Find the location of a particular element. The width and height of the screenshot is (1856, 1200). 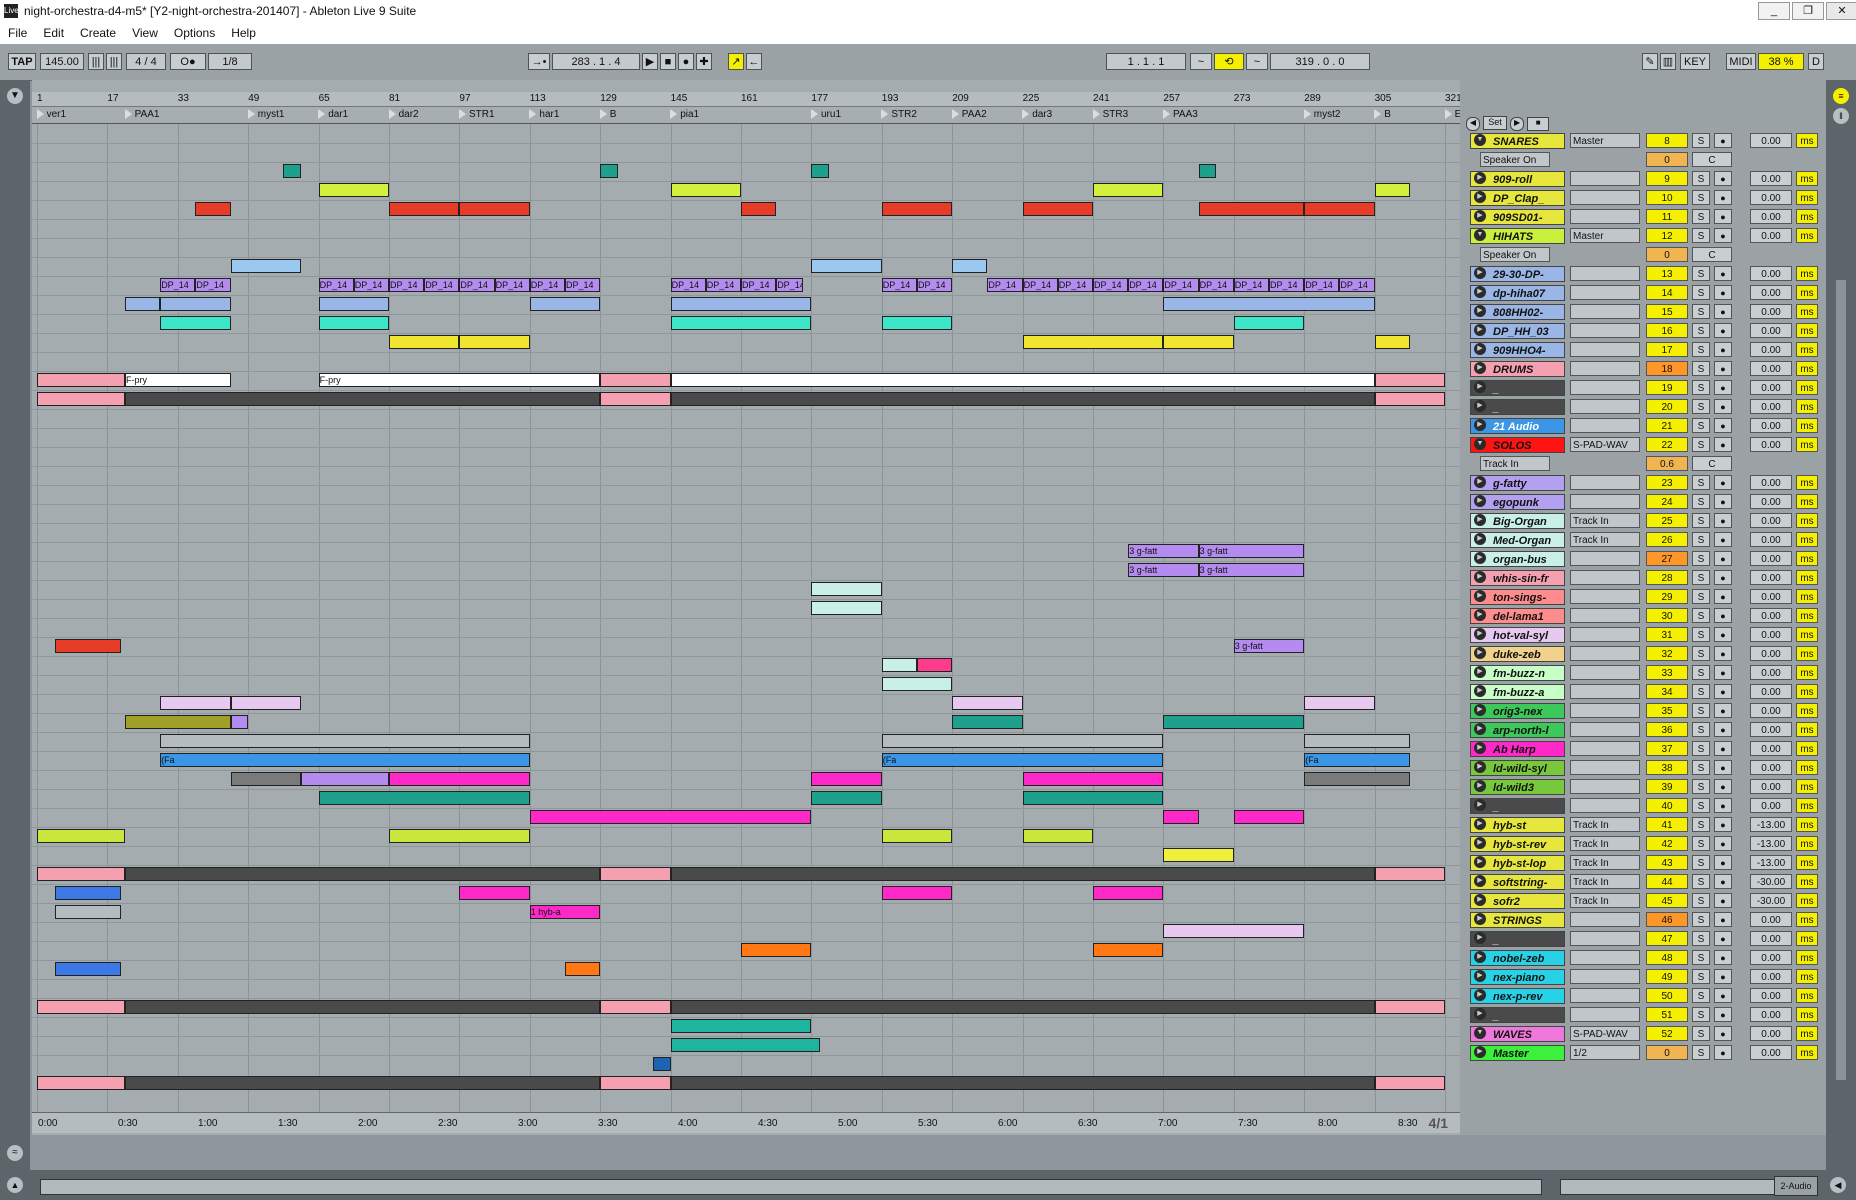

volume-field: 0 is located at coordinates (1667, 159).